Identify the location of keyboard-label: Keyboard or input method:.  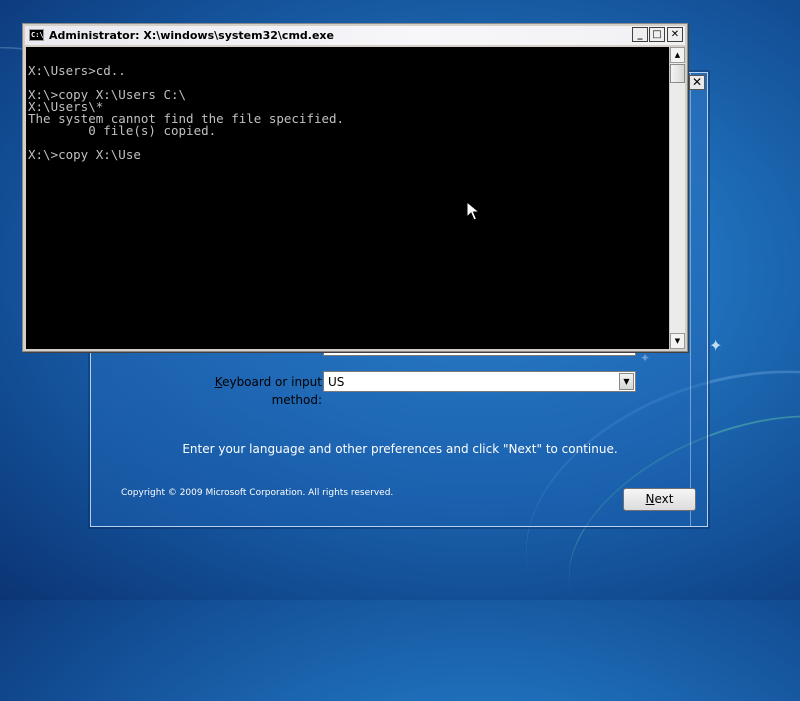
(249, 391).